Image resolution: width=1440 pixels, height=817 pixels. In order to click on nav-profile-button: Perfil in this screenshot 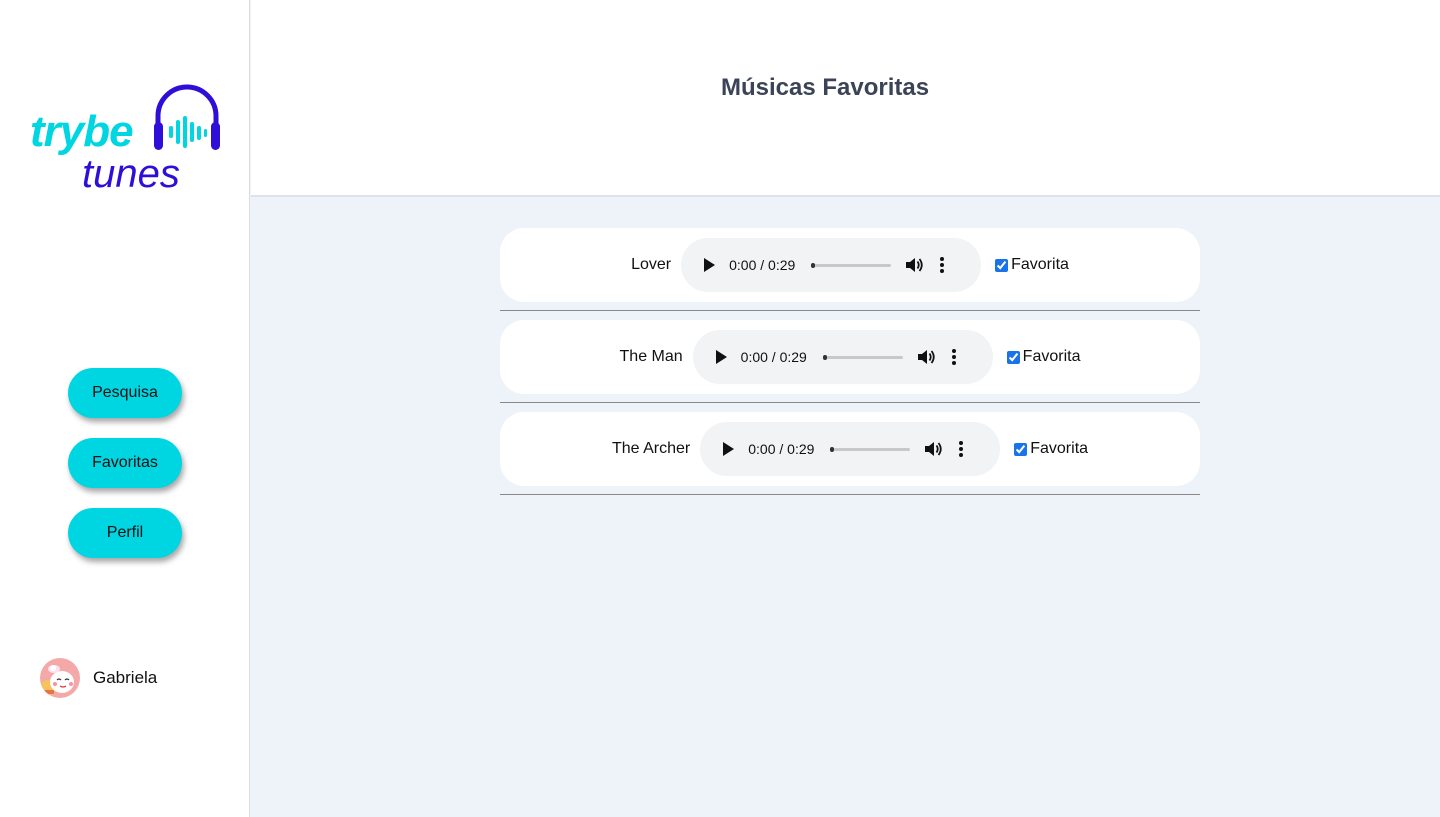, I will do `click(125, 533)`.